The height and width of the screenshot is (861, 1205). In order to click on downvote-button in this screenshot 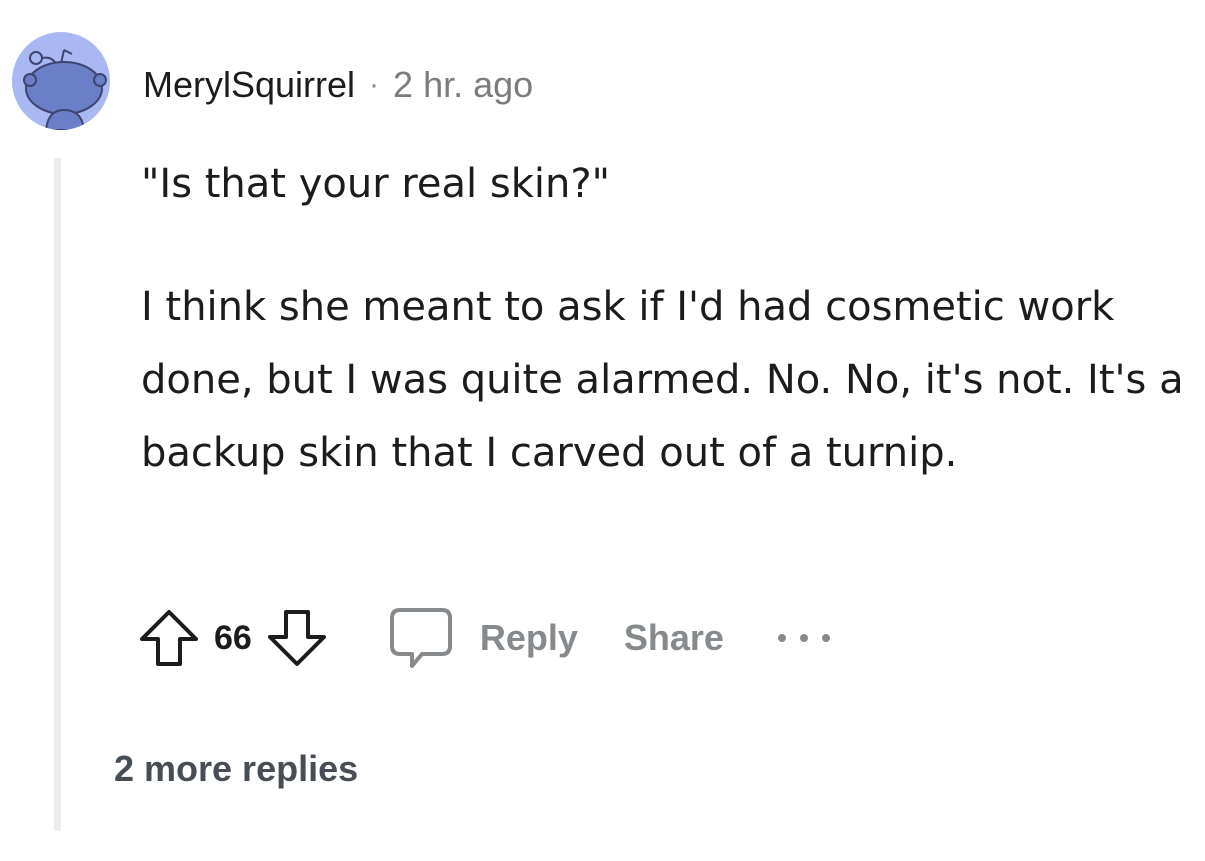, I will do `click(297, 638)`.